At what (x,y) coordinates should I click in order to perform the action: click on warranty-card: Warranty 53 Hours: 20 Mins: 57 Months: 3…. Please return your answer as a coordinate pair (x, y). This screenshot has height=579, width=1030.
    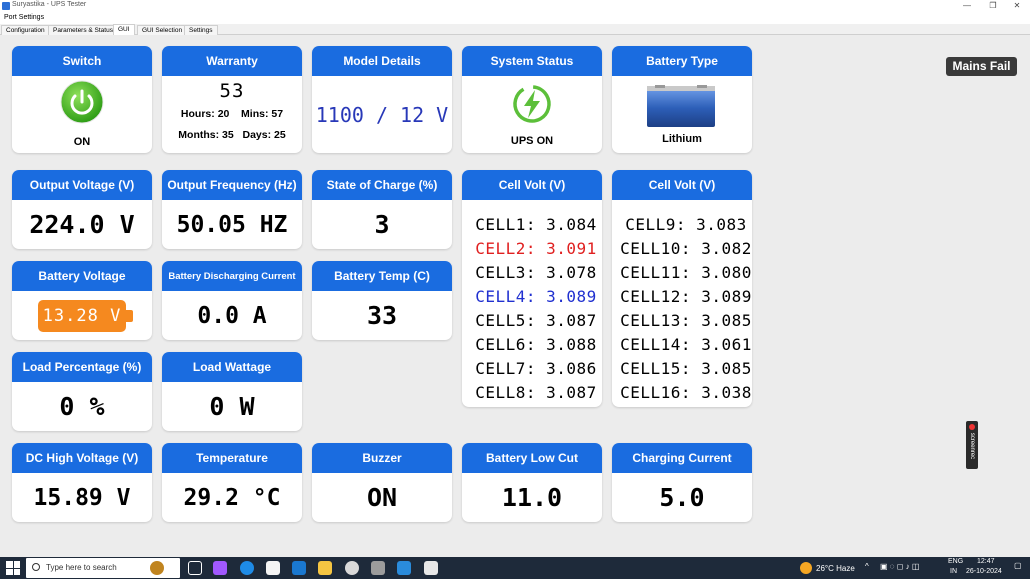
    Looking at the image, I should click on (232, 99).